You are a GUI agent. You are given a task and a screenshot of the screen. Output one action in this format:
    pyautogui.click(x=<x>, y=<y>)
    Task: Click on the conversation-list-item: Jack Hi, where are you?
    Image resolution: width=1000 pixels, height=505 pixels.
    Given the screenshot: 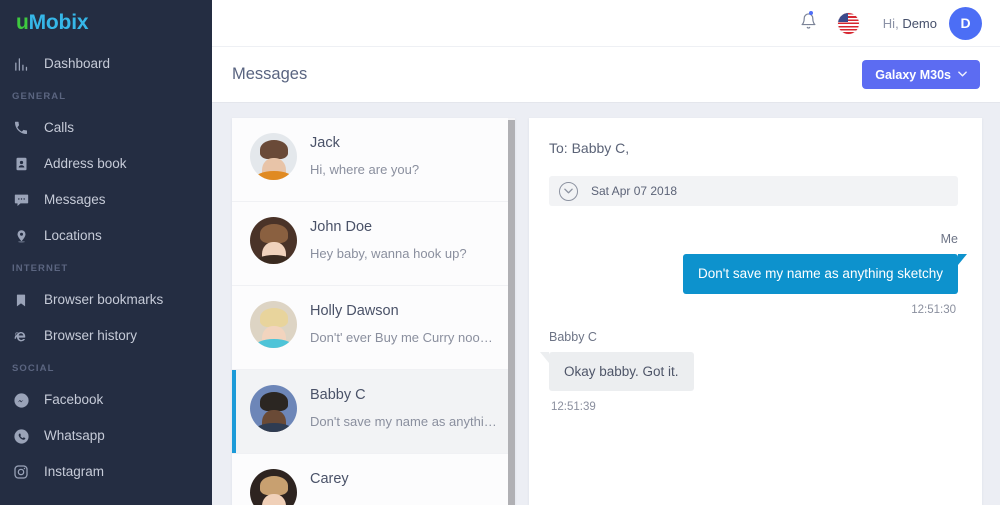 What is the action you would take?
    pyautogui.click(x=373, y=160)
    